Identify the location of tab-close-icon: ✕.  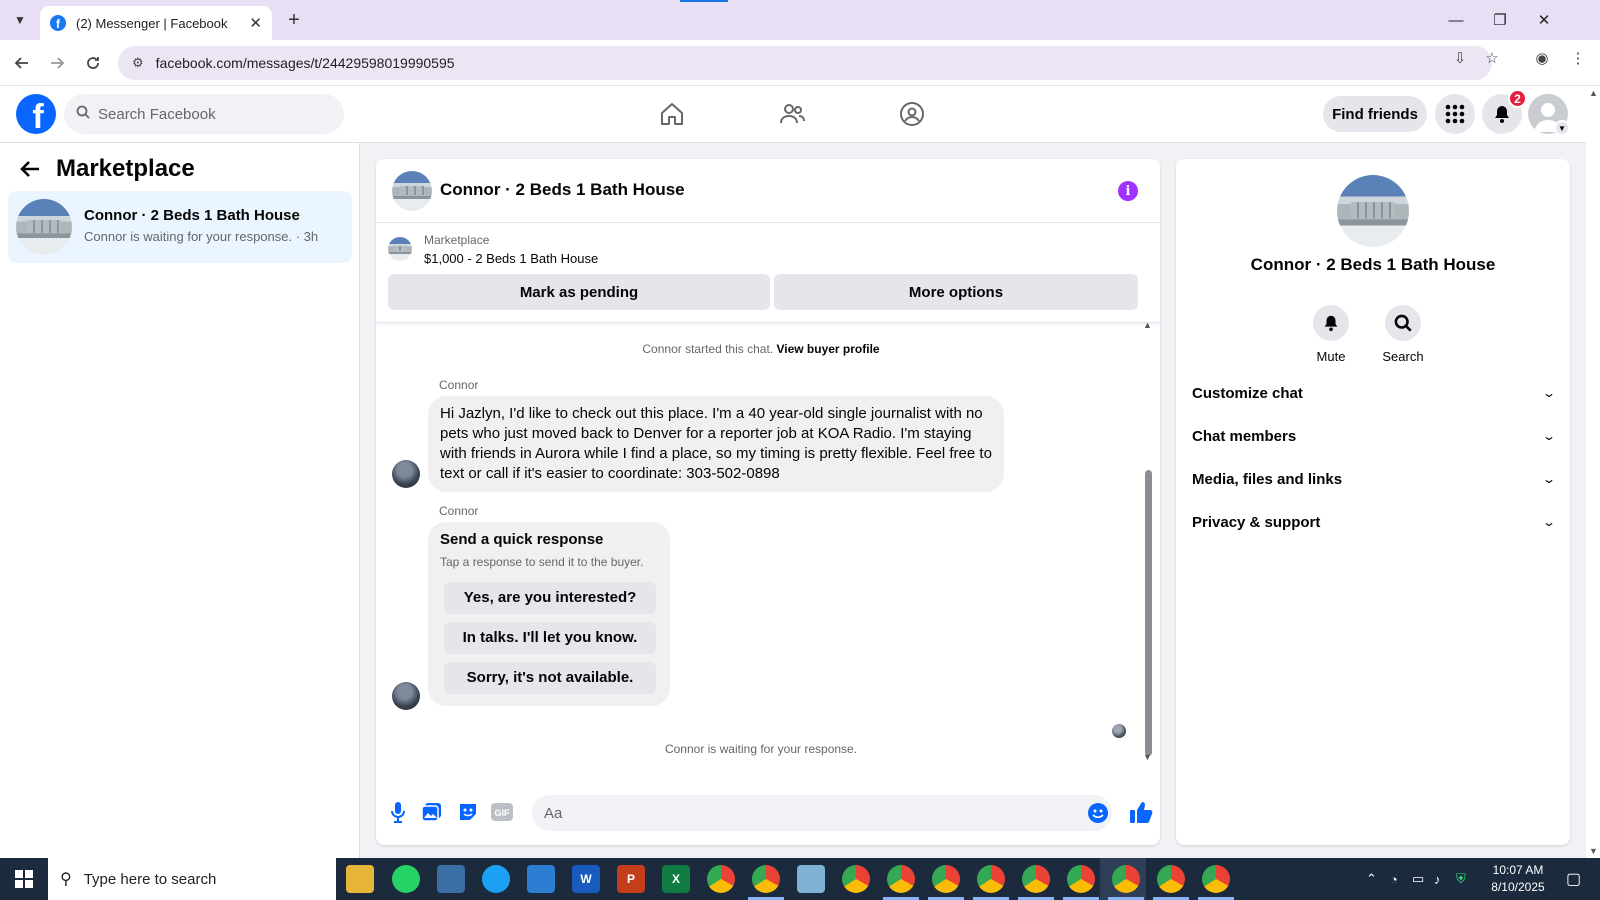
(255, 23).